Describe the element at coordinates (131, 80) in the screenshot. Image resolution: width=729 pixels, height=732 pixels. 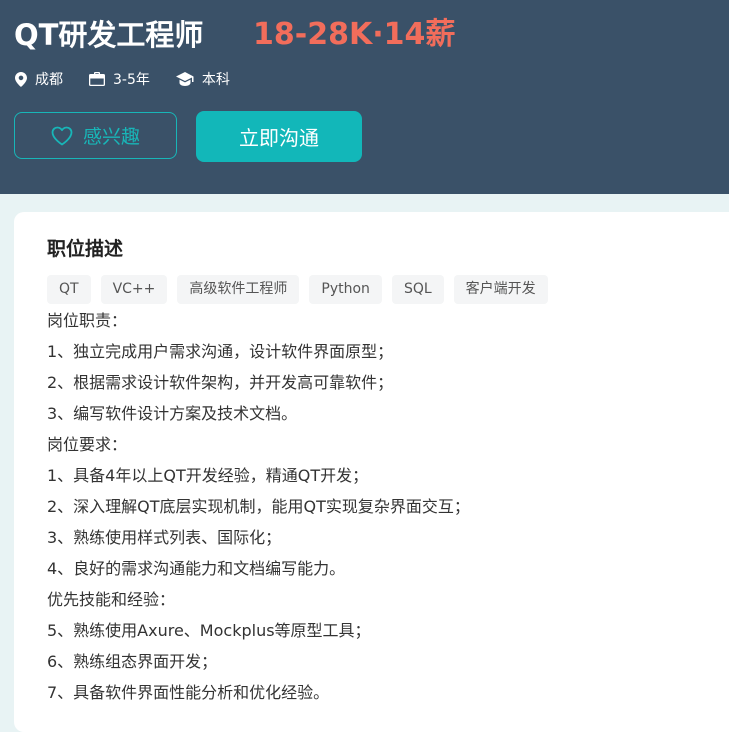
I see `experience-text: 3-5年` at that location.